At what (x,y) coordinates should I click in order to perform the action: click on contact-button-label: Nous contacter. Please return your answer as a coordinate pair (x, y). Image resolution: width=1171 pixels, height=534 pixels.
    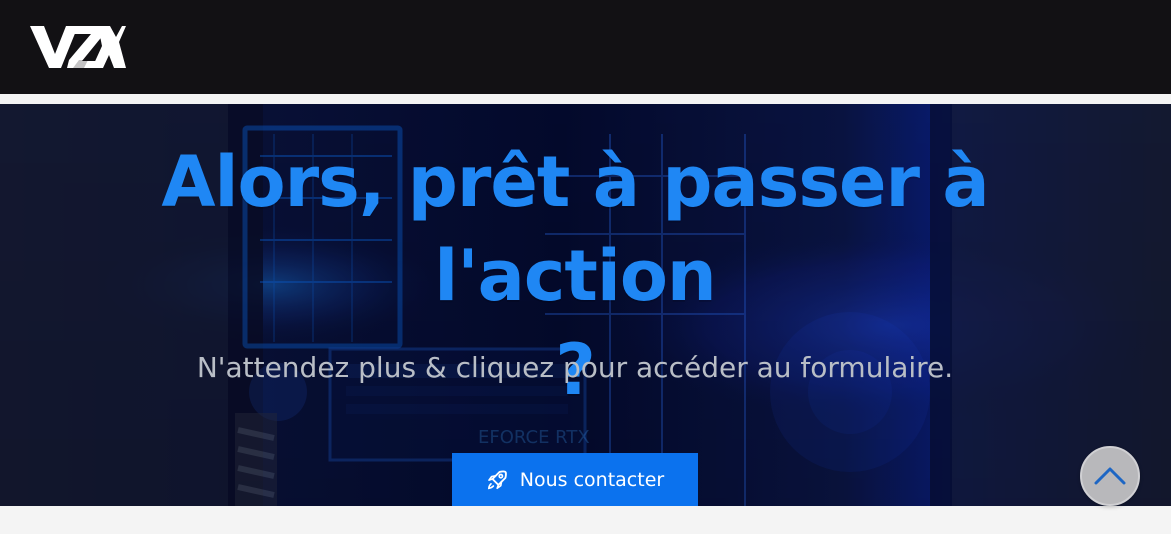
    Looking at the image, I should click on (592, 479).